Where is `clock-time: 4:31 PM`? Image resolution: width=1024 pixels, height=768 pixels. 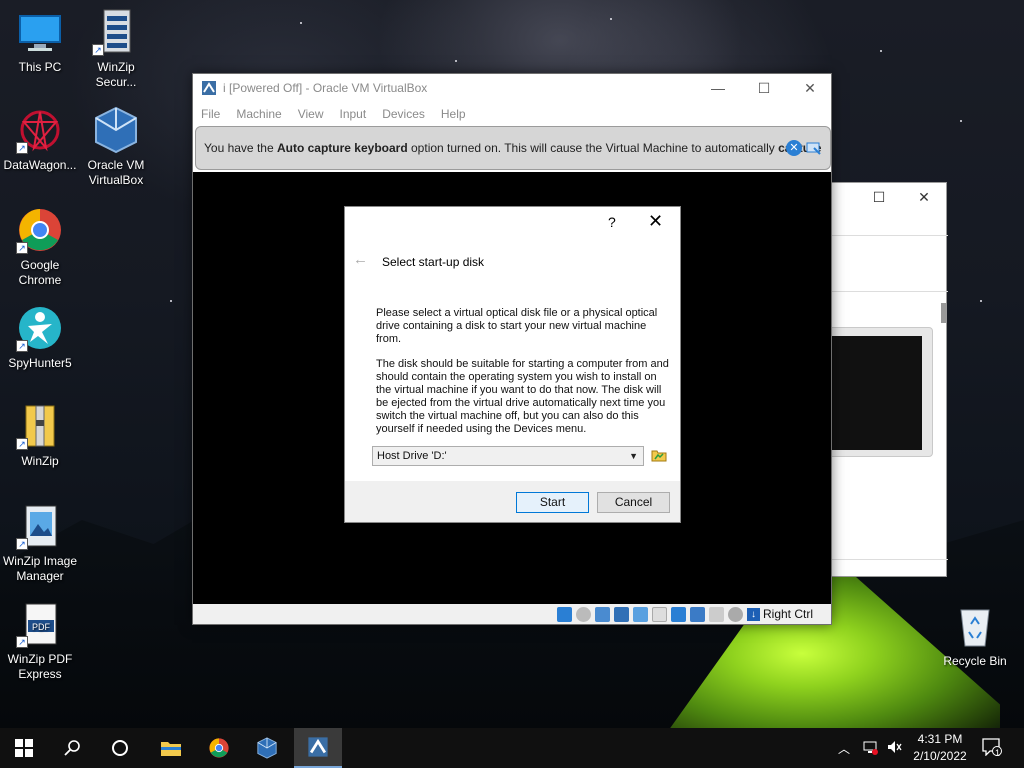 clock-time: 4:31 PM is located at coordinates (940, 739).